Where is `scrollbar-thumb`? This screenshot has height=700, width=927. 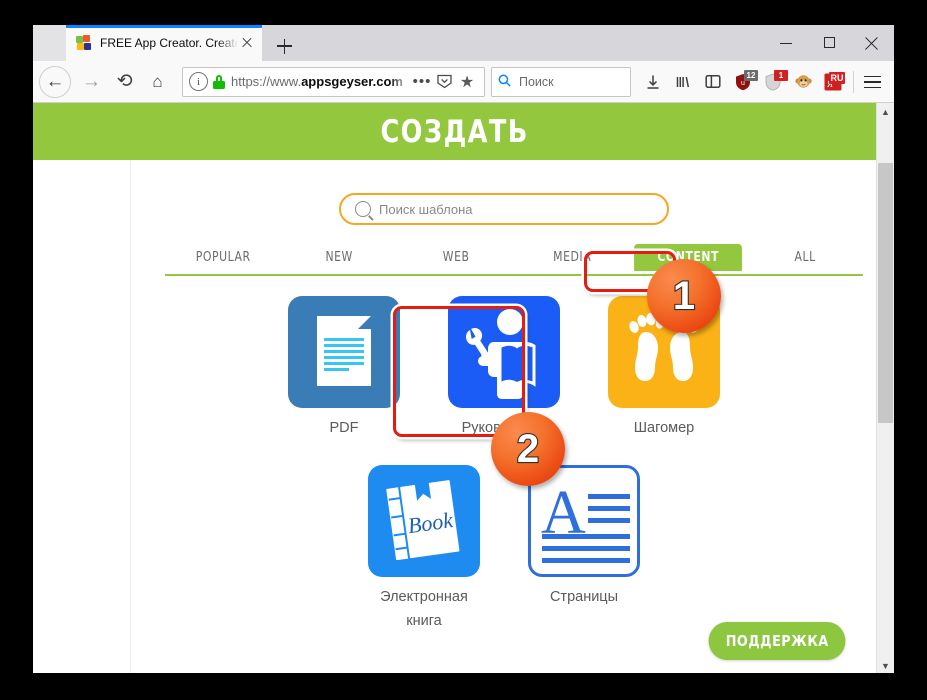 scrollbar-thumb is located at coordinates (885, 293).